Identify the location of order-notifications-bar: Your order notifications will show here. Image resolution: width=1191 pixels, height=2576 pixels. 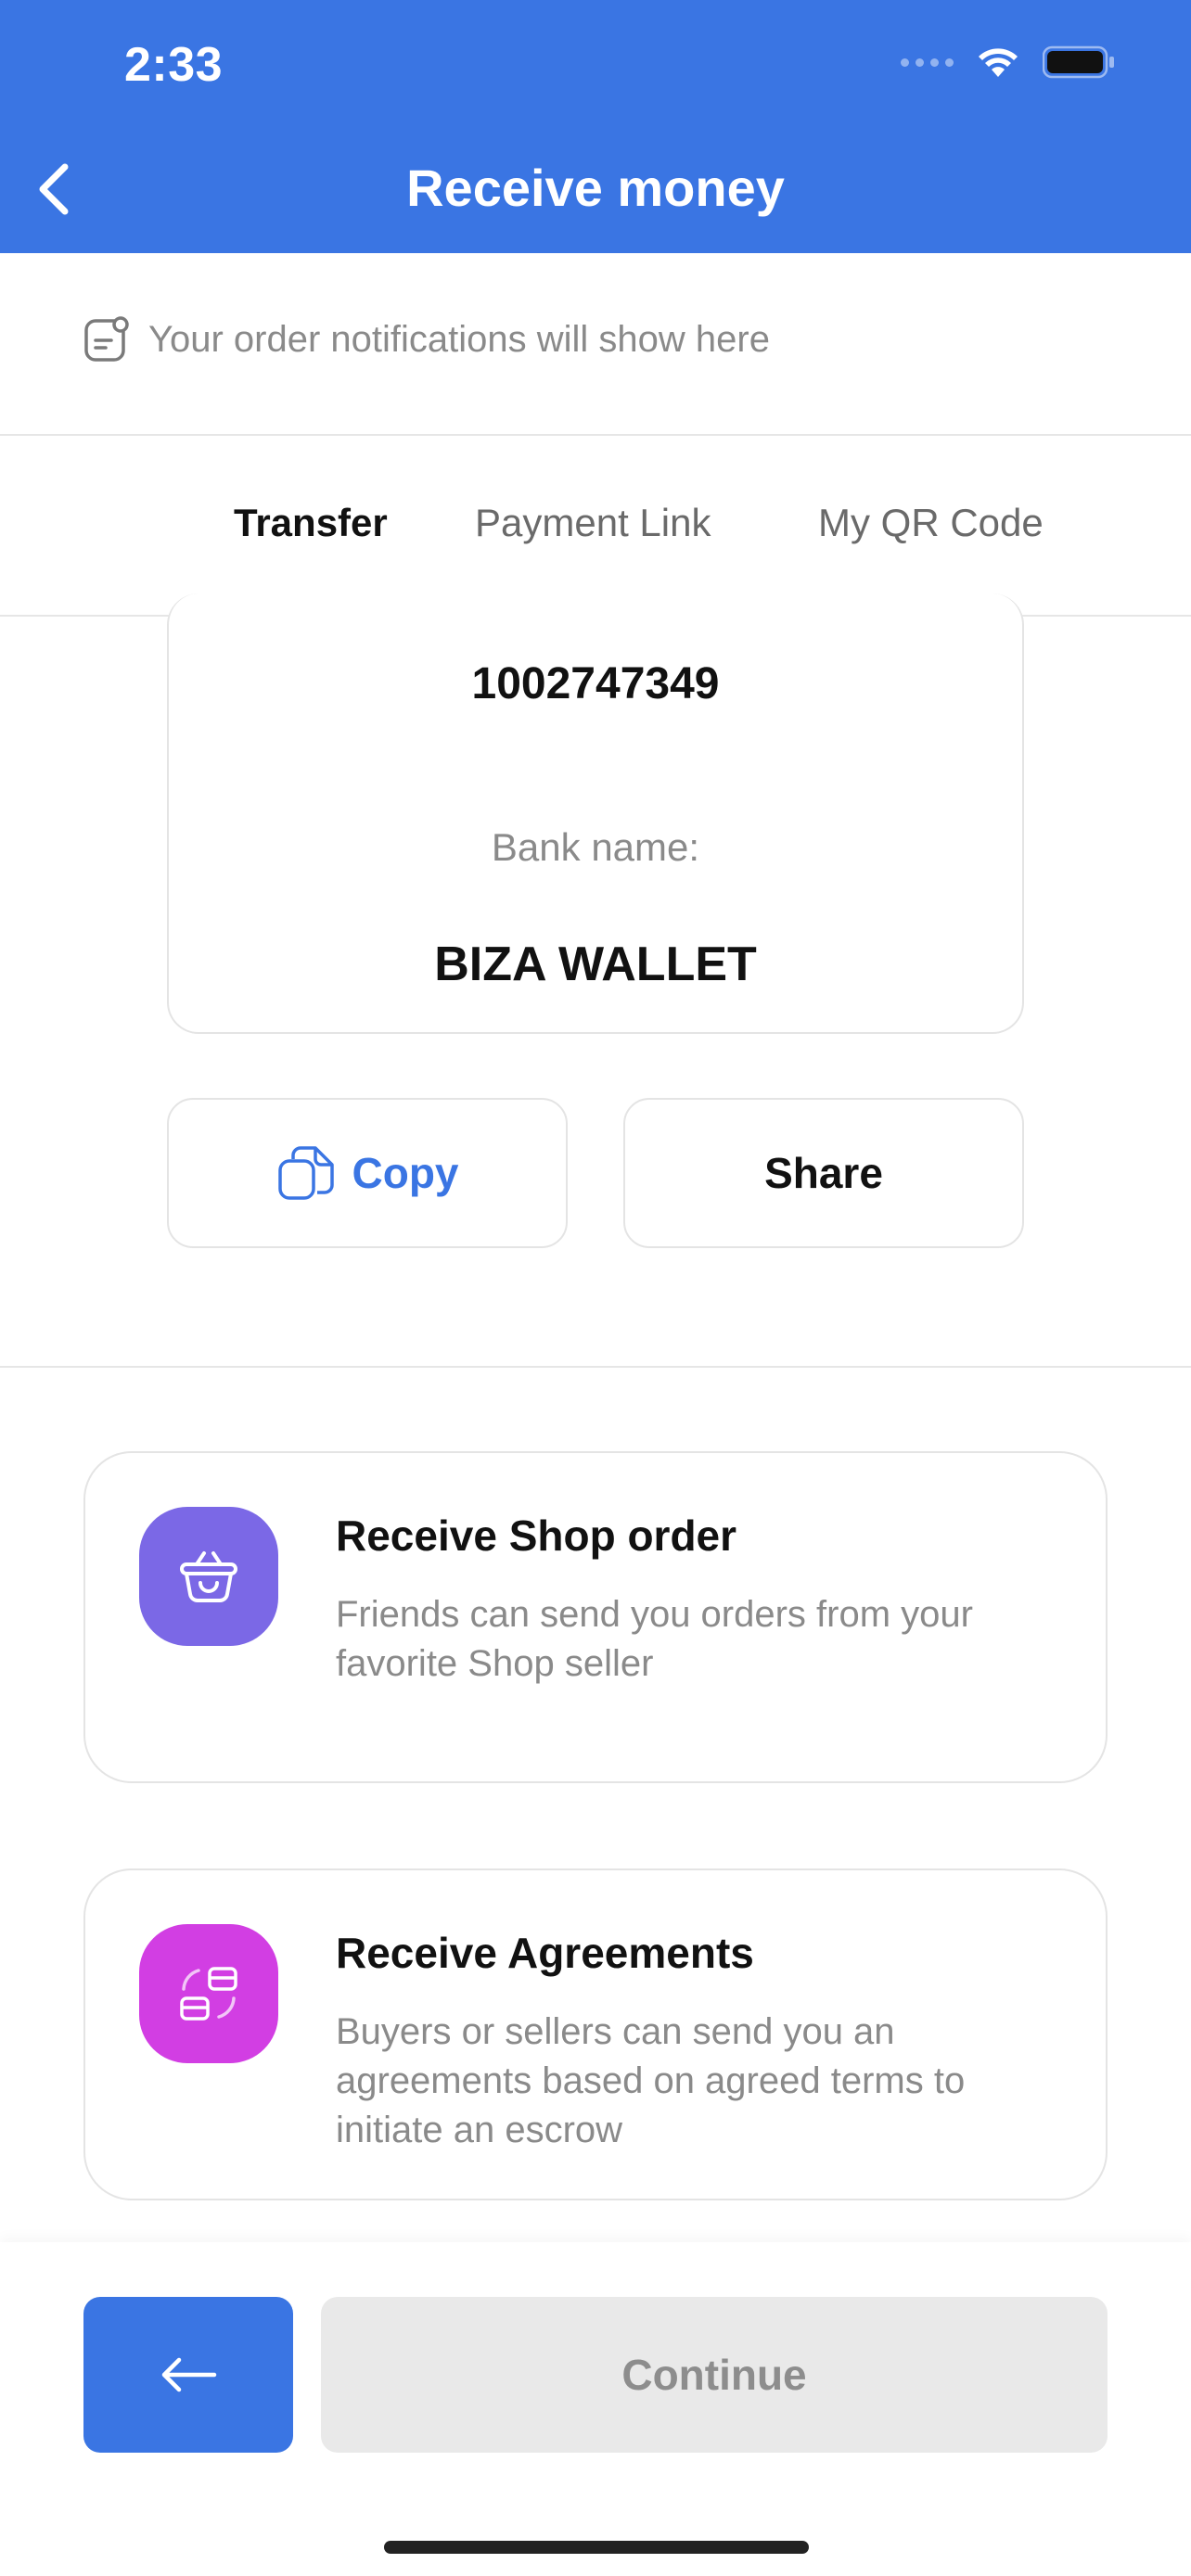
(595, 344).